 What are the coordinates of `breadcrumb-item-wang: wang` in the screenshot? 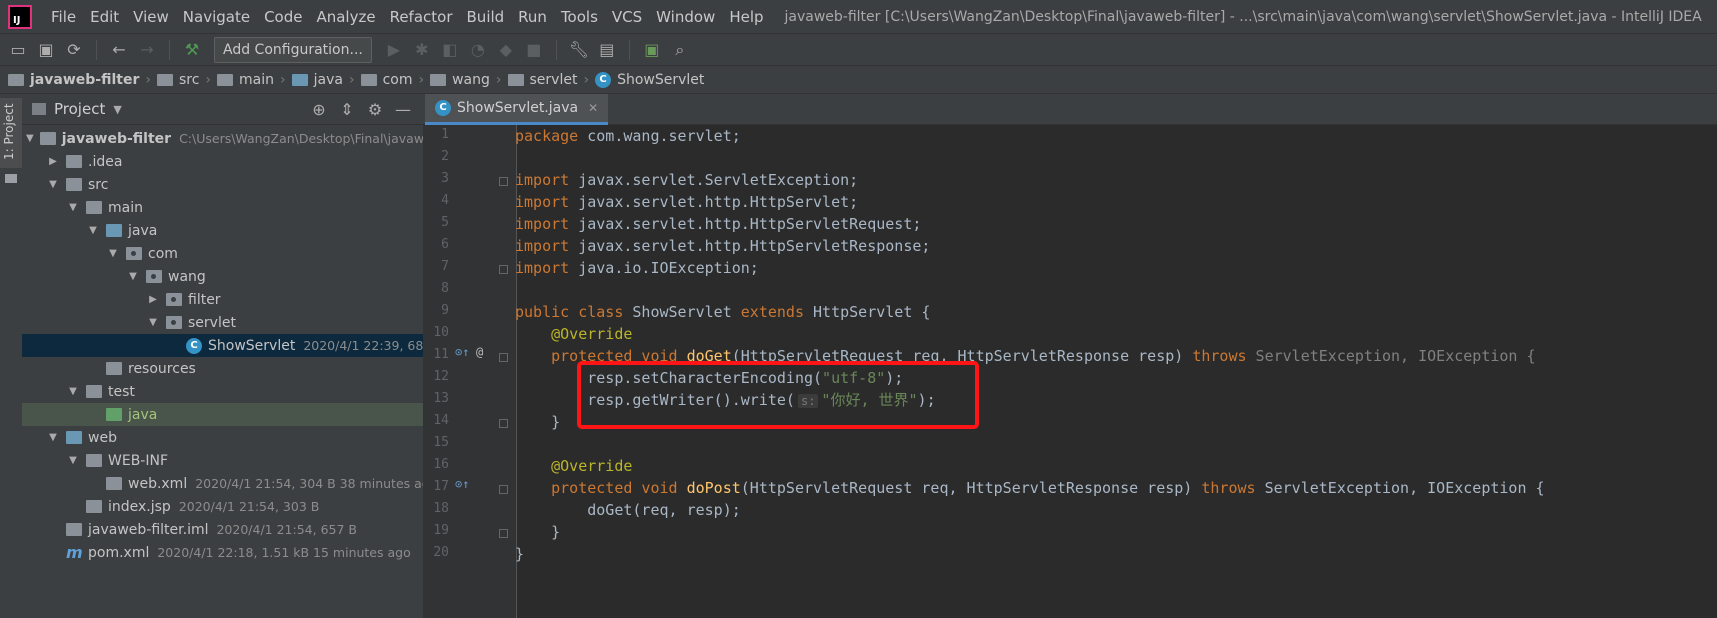 It's located at (460, 80).